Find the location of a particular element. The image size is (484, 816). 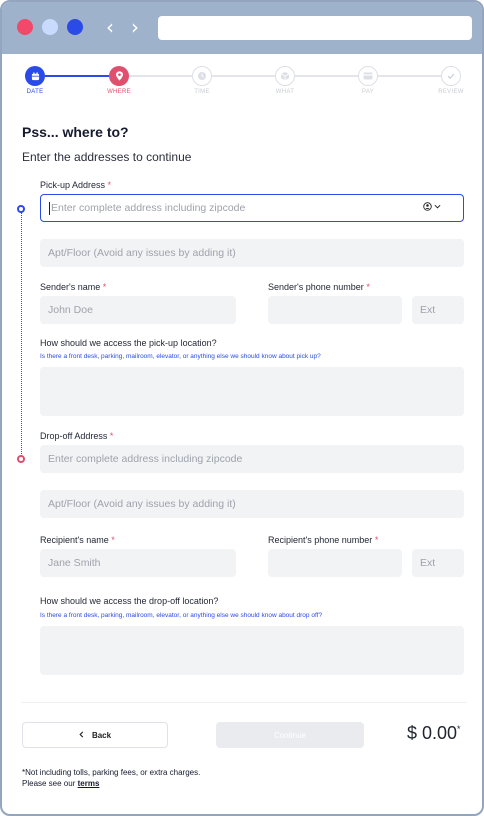

step-review: REVIEW is located at coordinates (451, 78).